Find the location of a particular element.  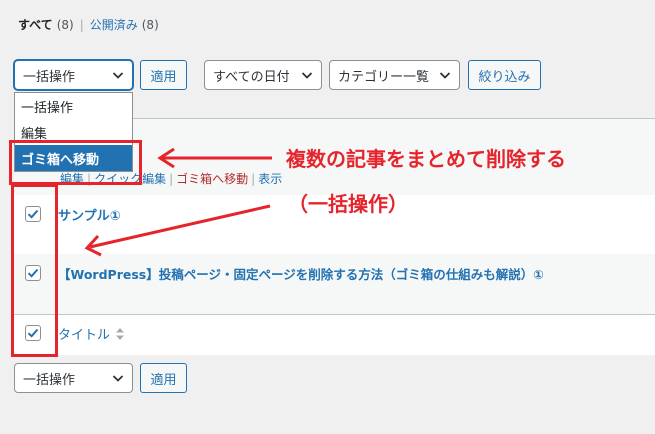

annotation-text-sub: （一括操作） is located at coordinates (348, 204).